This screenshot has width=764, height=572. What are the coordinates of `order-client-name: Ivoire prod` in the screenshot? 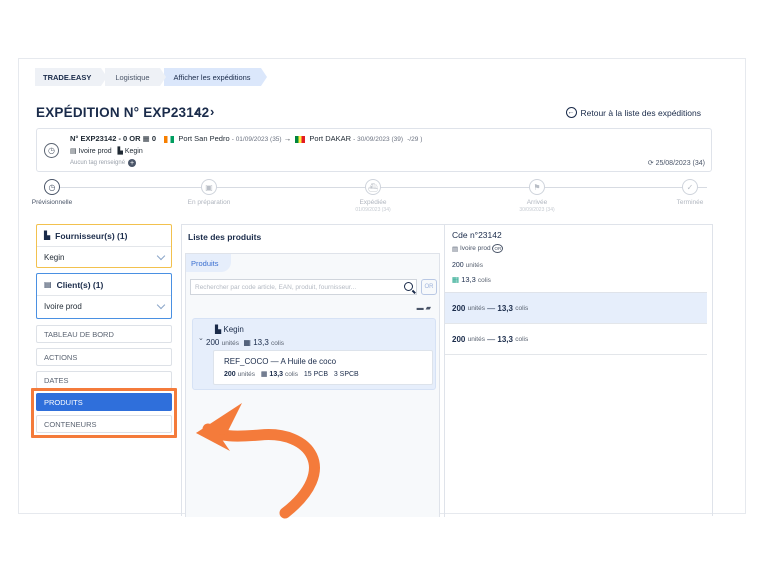 It's located at (475, 248).